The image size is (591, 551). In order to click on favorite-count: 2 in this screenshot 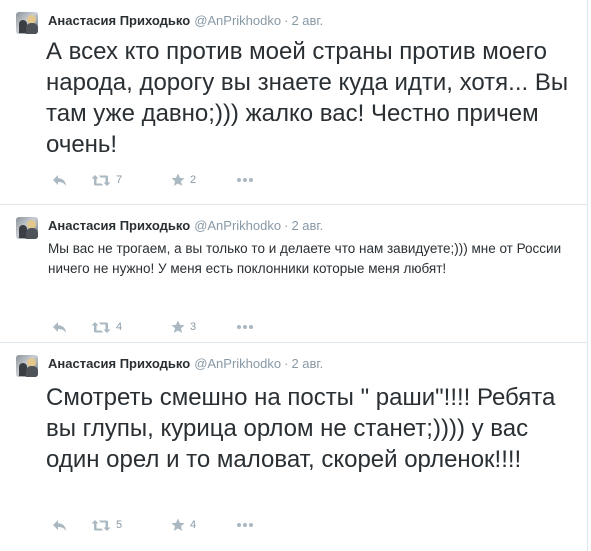, I will do `click(193, 180)`.